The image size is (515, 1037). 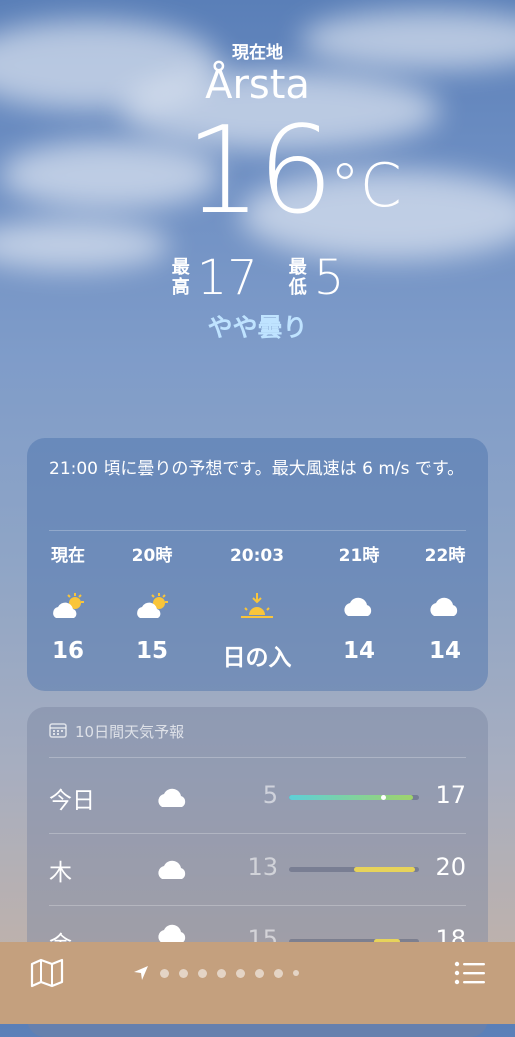 What do you see at coordinates (227, 278) in the screenshot?
I see `high-value: 17` at bounding box center [227, 278].